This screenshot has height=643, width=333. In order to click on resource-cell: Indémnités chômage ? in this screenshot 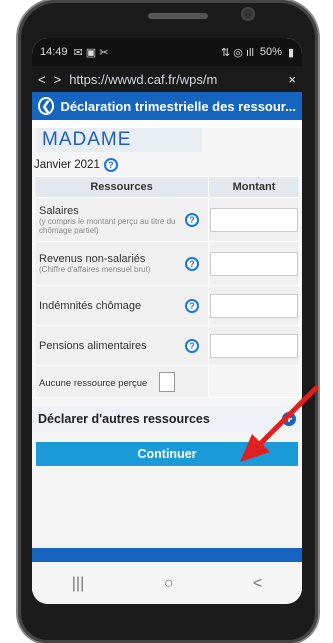, I will do `click(121, 305)`.